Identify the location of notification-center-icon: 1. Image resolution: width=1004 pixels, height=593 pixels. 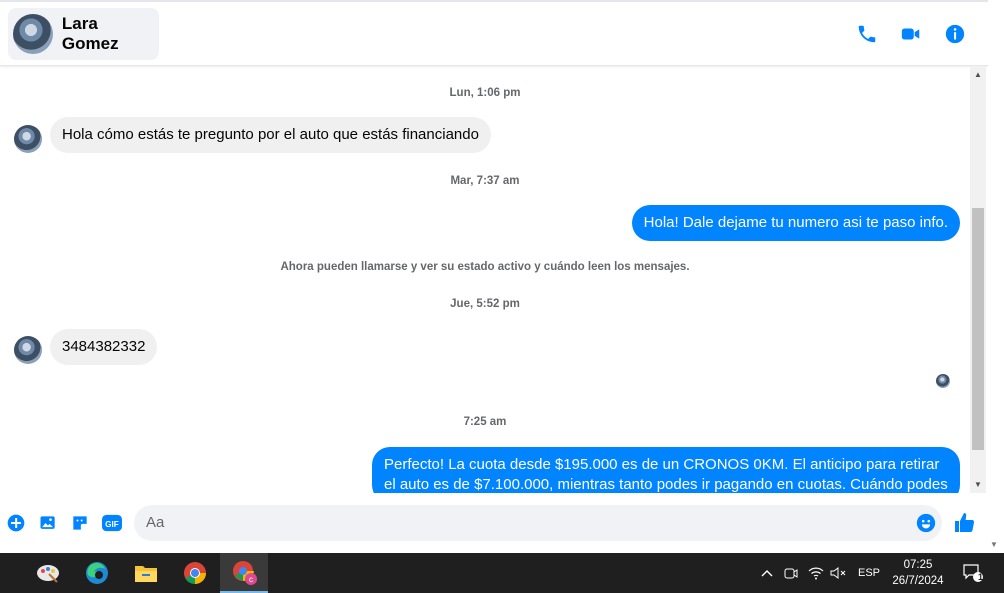
(973, 573).